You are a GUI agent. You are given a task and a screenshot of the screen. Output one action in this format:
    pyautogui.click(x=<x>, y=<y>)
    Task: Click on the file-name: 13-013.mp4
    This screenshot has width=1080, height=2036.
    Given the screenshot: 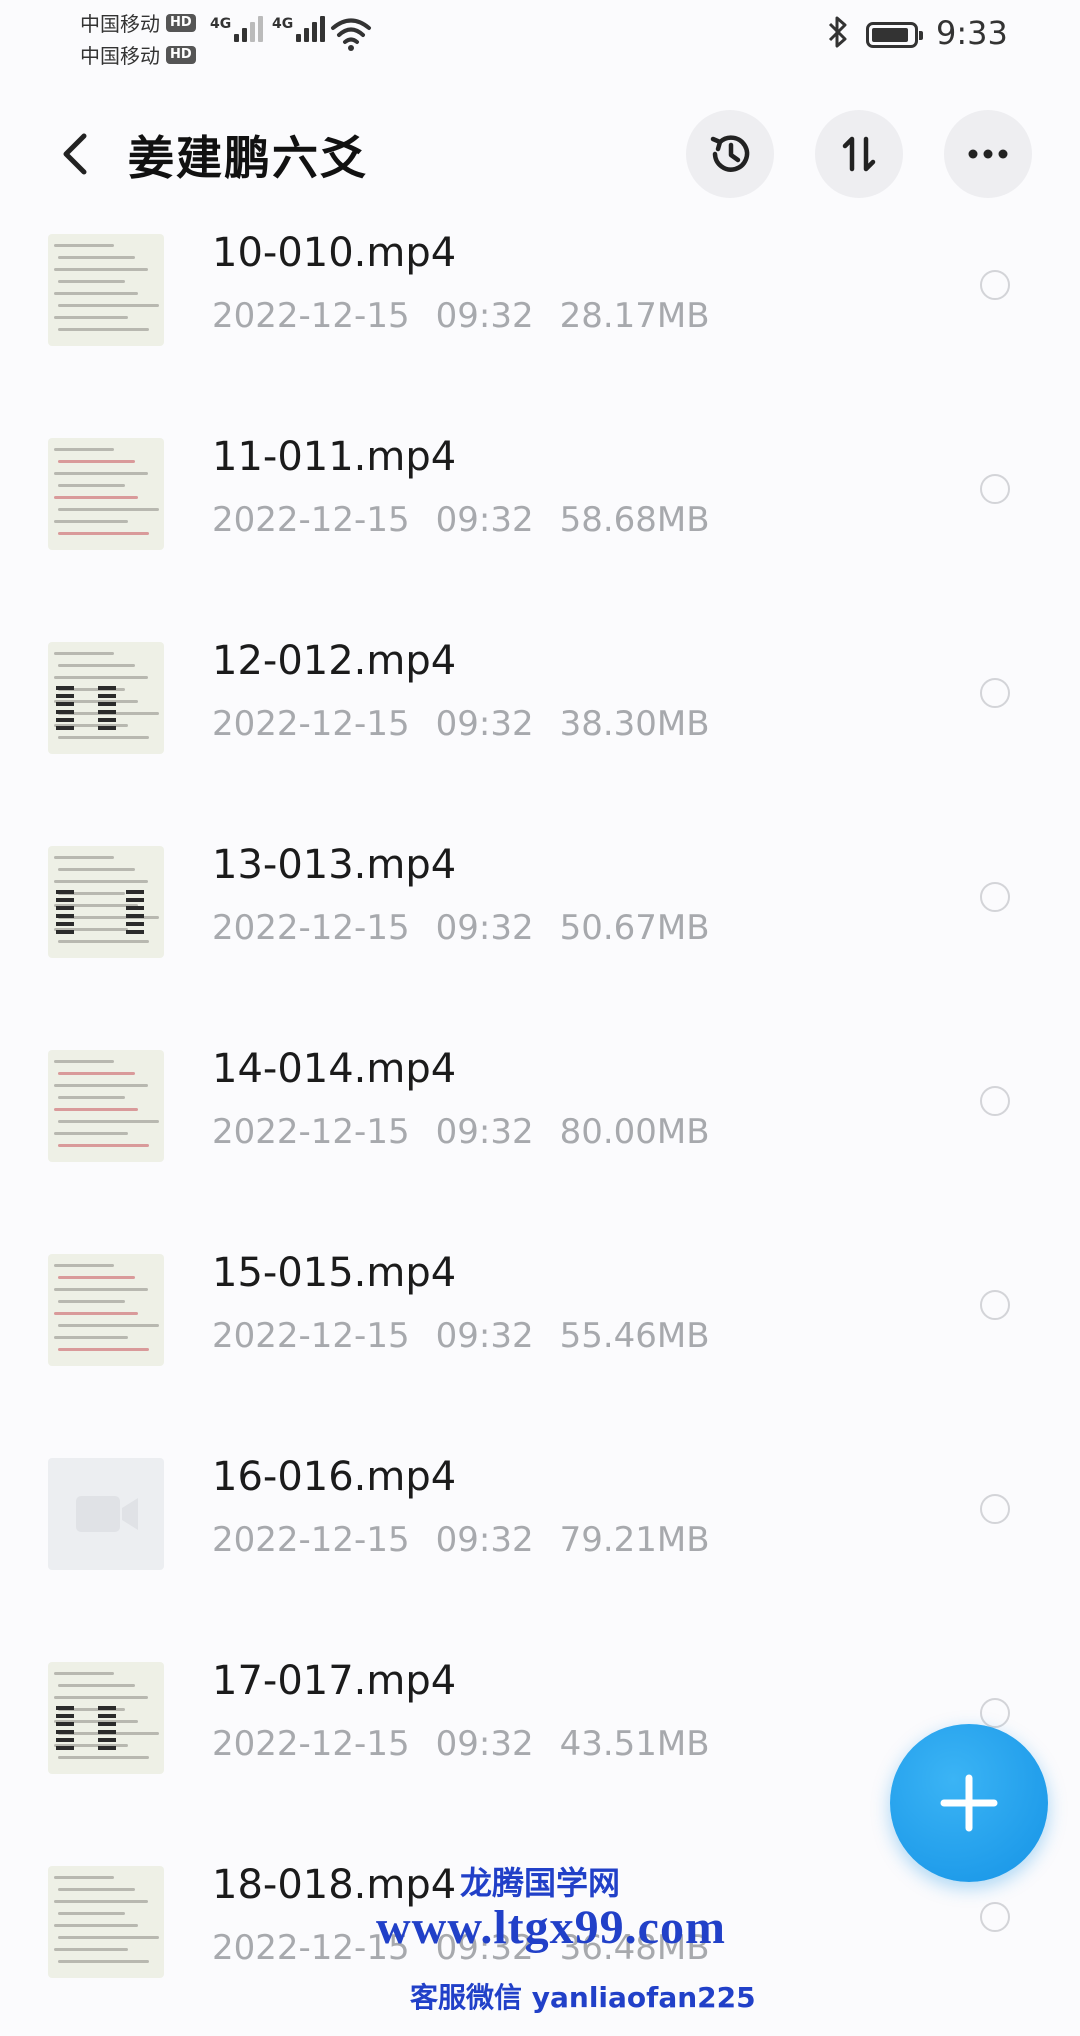 What is the action you would take?
    pyautogui.click(x=334, y=865)
    